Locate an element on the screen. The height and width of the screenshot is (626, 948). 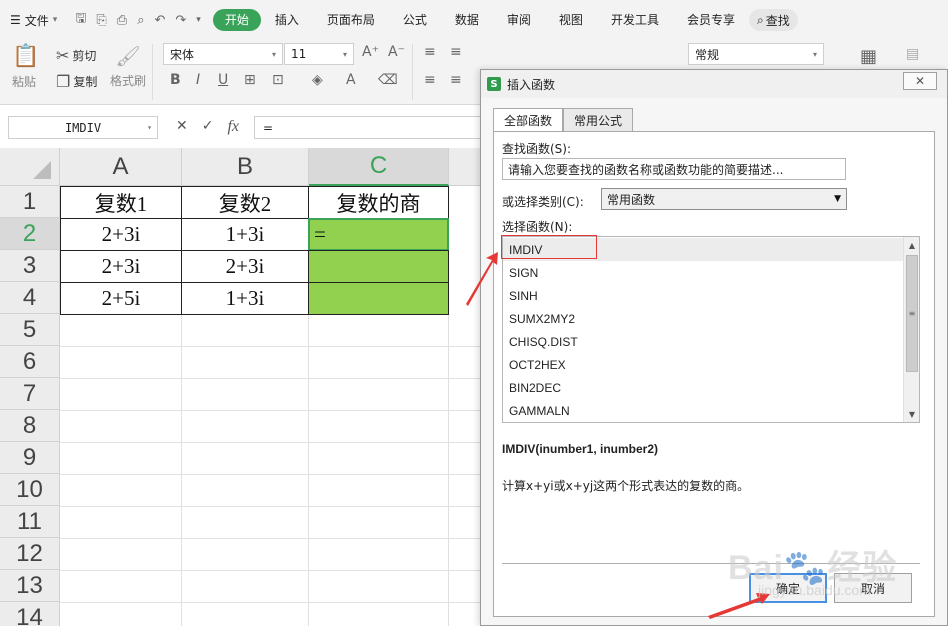
row-header: 8 is located at coordinates (30, 426).